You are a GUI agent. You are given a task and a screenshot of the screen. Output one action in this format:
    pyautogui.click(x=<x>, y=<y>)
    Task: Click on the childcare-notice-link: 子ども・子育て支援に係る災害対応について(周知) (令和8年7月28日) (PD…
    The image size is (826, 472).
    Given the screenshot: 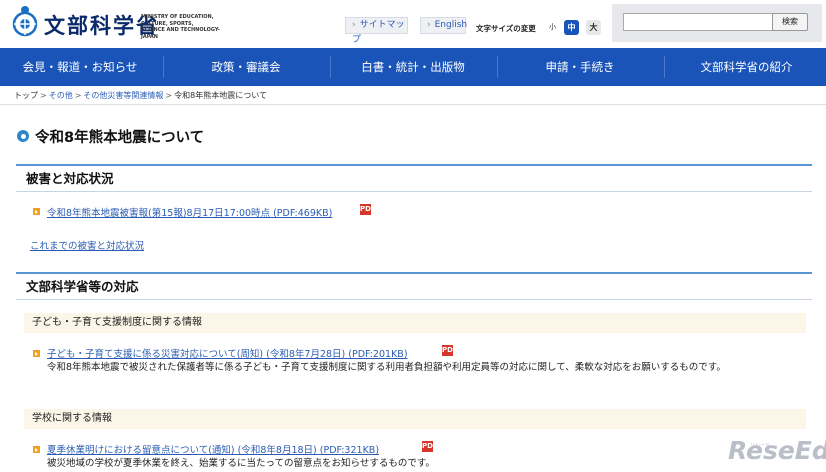 What is the action you would take?
    pyautogui.click(x=227, y=353)
    